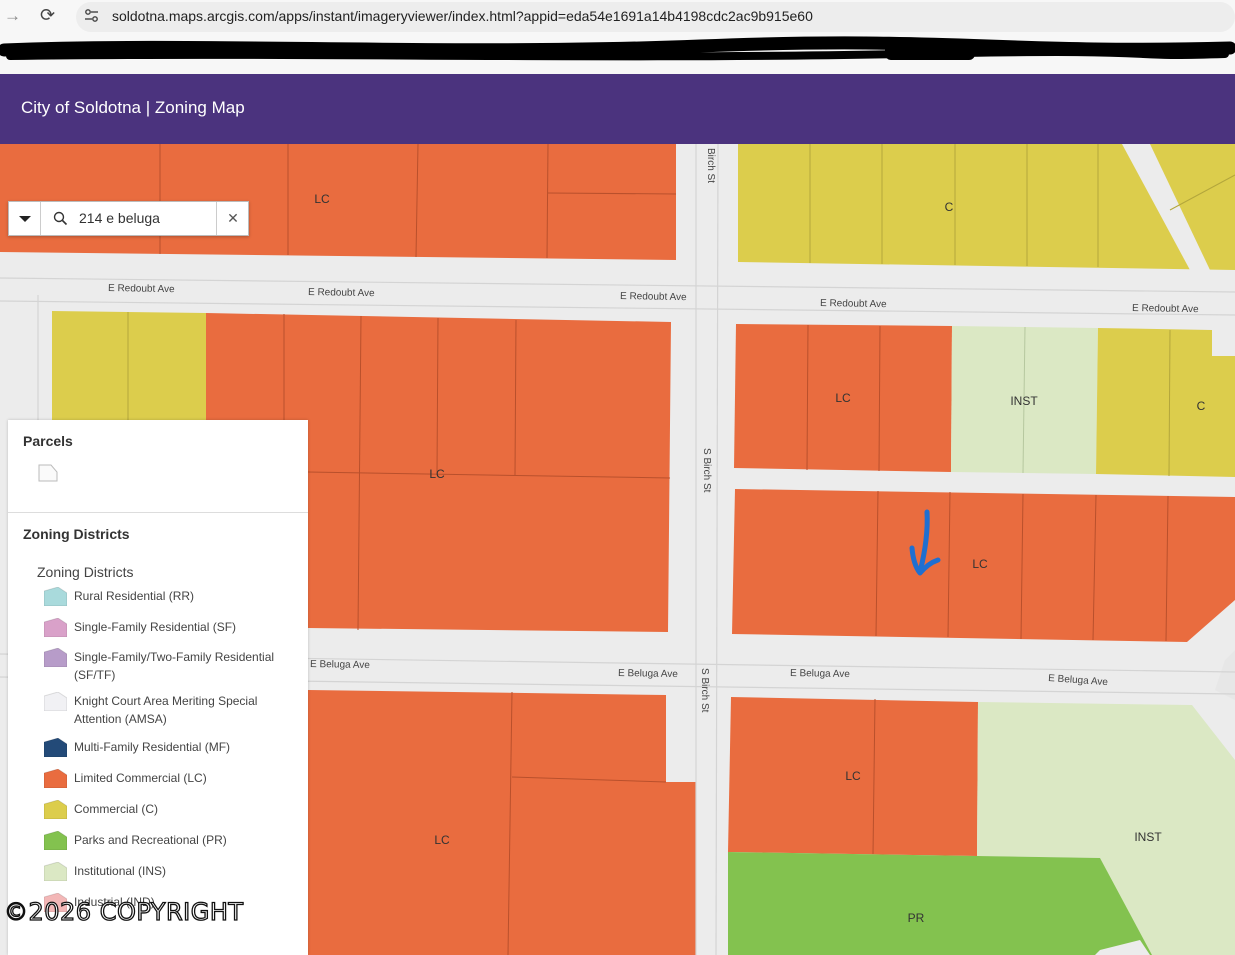 This screenshot has height=955, width=1235. Describe the element at coordinates (133, 107) in the screenshot. I see `app-title: City of Soldotna | Zoning Map` at that location.